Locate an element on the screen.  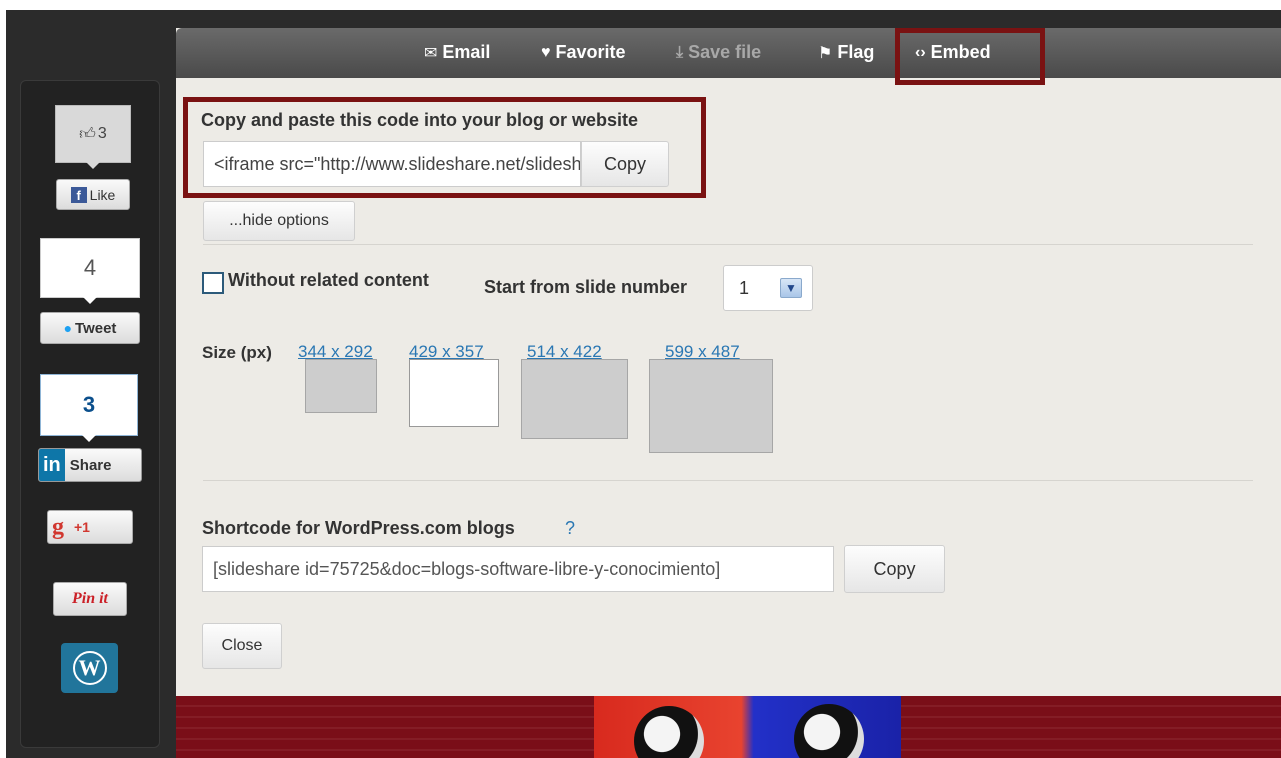
heart-icon: ♥ is located at coordinates (546, 52).